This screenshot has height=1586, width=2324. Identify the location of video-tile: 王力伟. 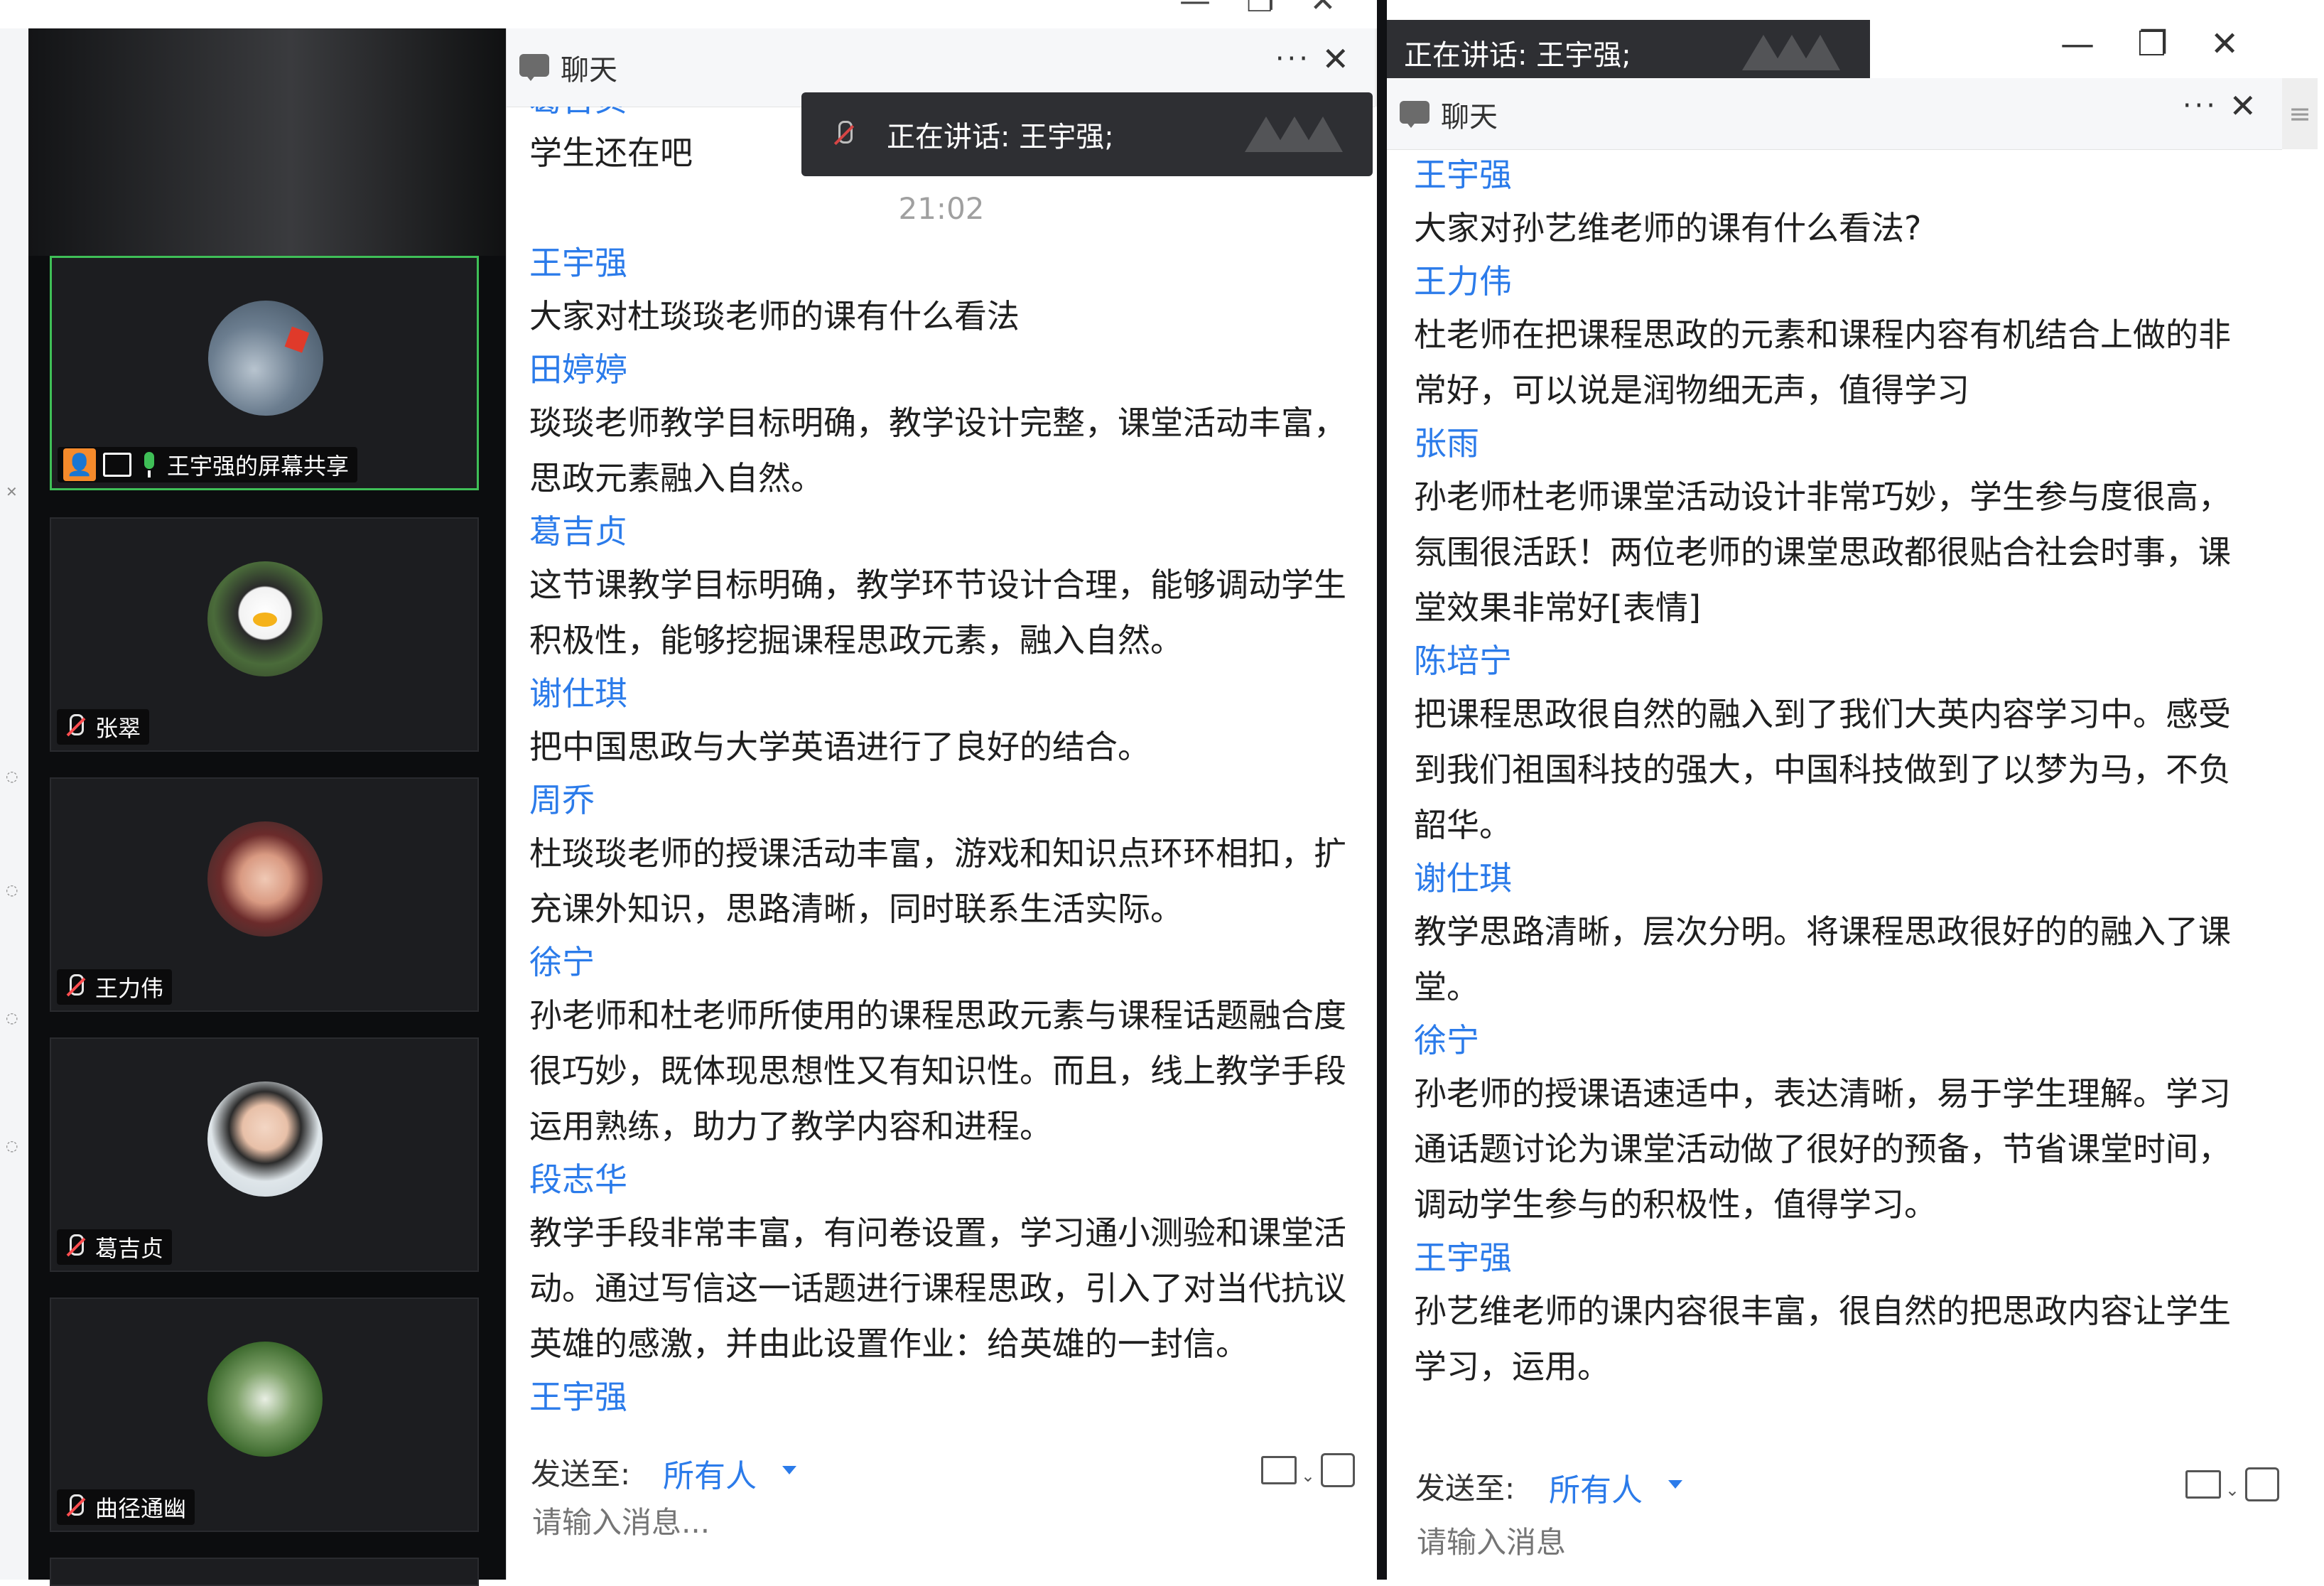
(264, 894).